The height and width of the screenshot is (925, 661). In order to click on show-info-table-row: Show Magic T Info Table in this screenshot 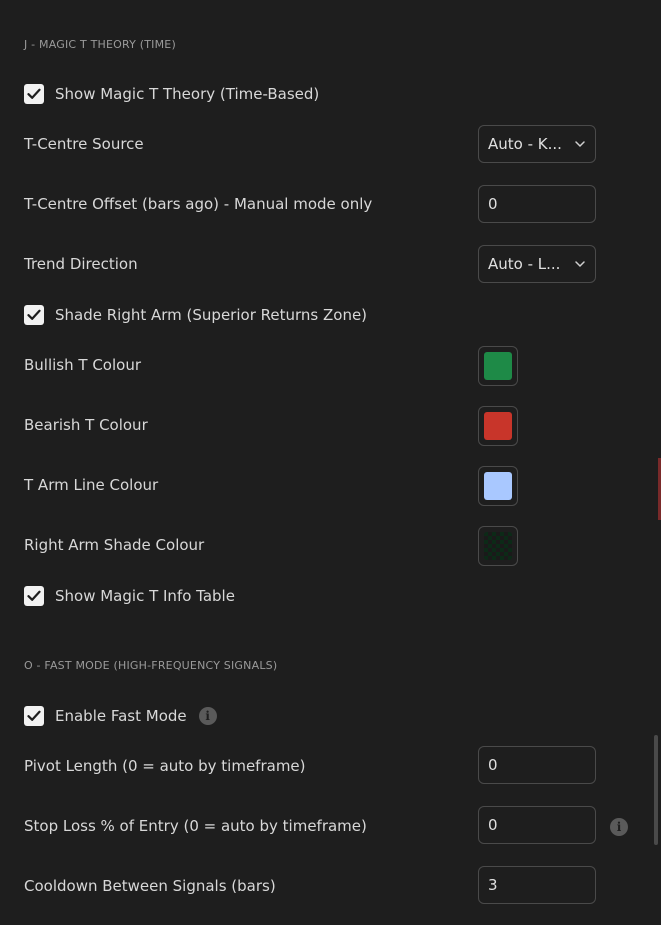, I will do `click(129, 596)`.